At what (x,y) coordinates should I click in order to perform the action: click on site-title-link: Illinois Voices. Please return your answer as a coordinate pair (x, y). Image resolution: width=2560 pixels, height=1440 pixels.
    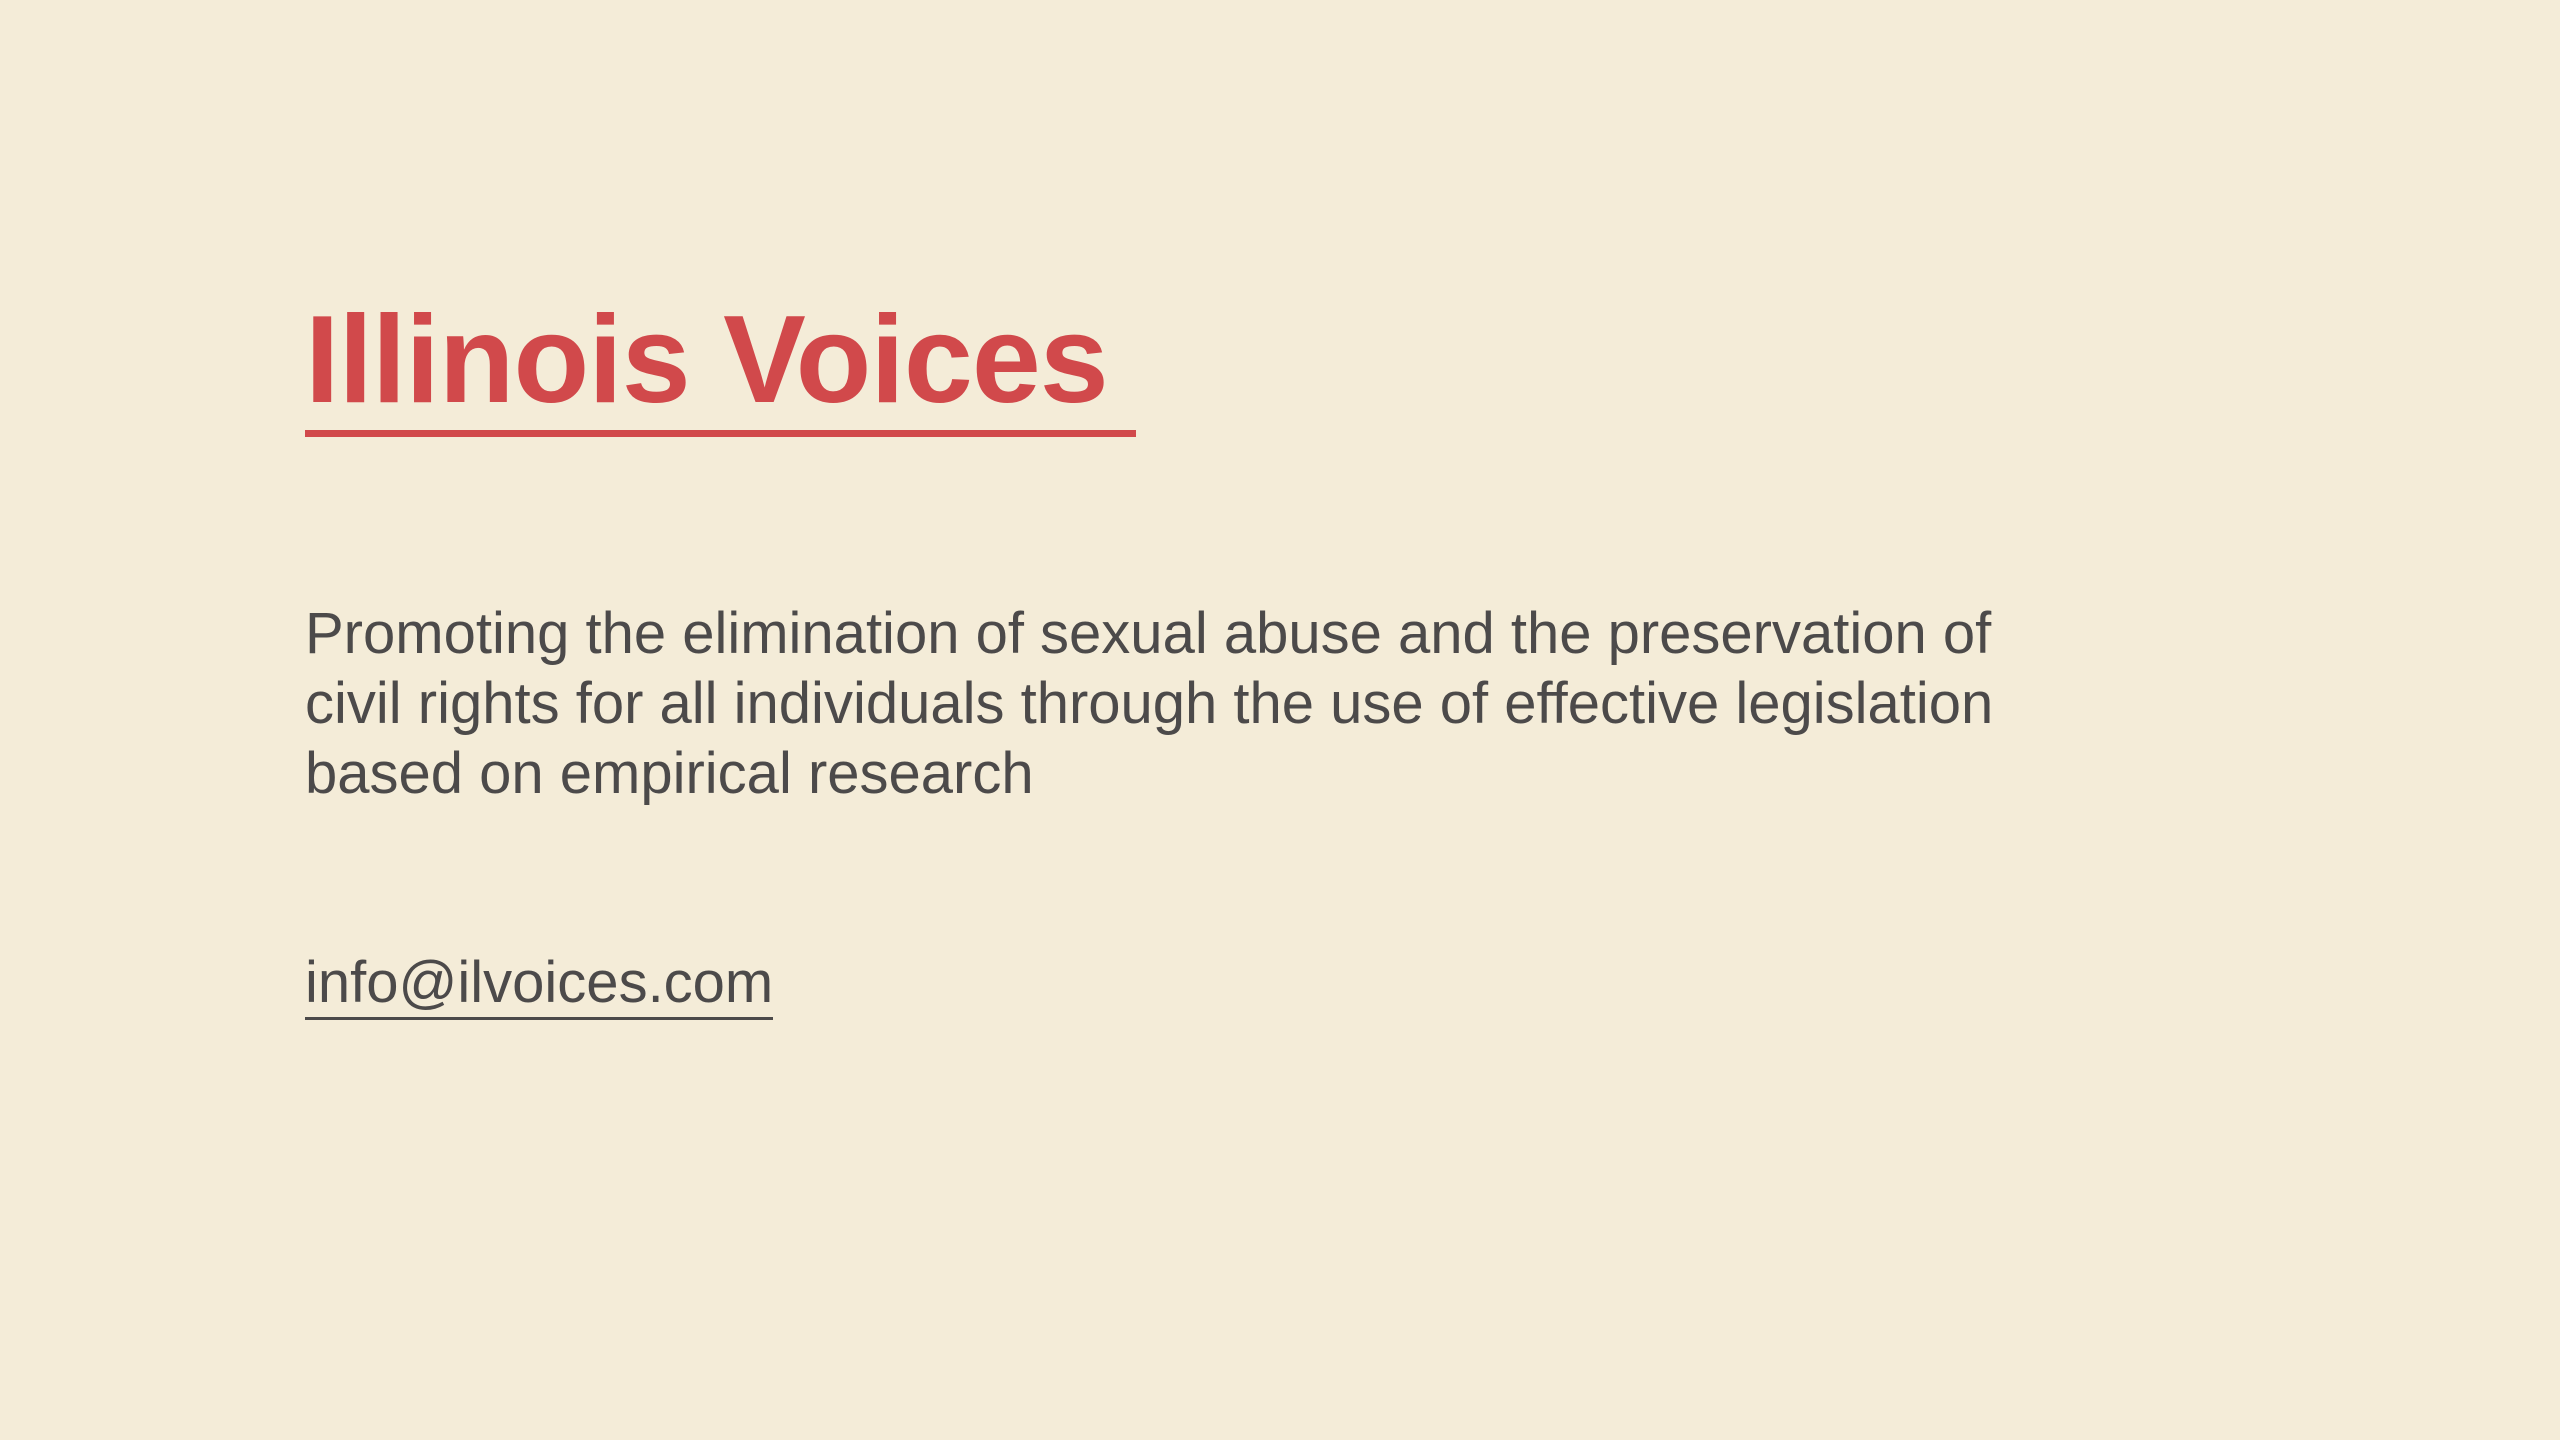
    Looking at the image, I should click on (720, 363).